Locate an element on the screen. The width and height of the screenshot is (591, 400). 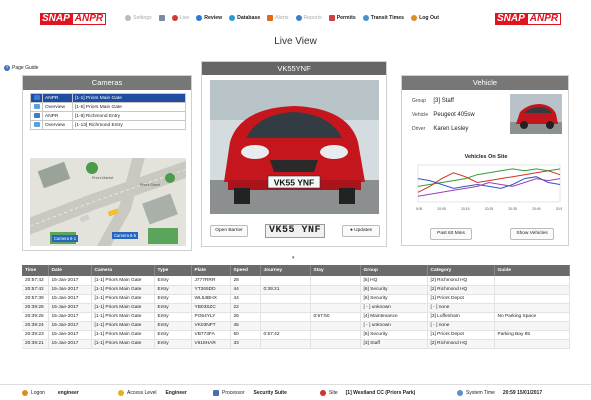
table-cell: [ - ] none is located at coordinates (461, 326).